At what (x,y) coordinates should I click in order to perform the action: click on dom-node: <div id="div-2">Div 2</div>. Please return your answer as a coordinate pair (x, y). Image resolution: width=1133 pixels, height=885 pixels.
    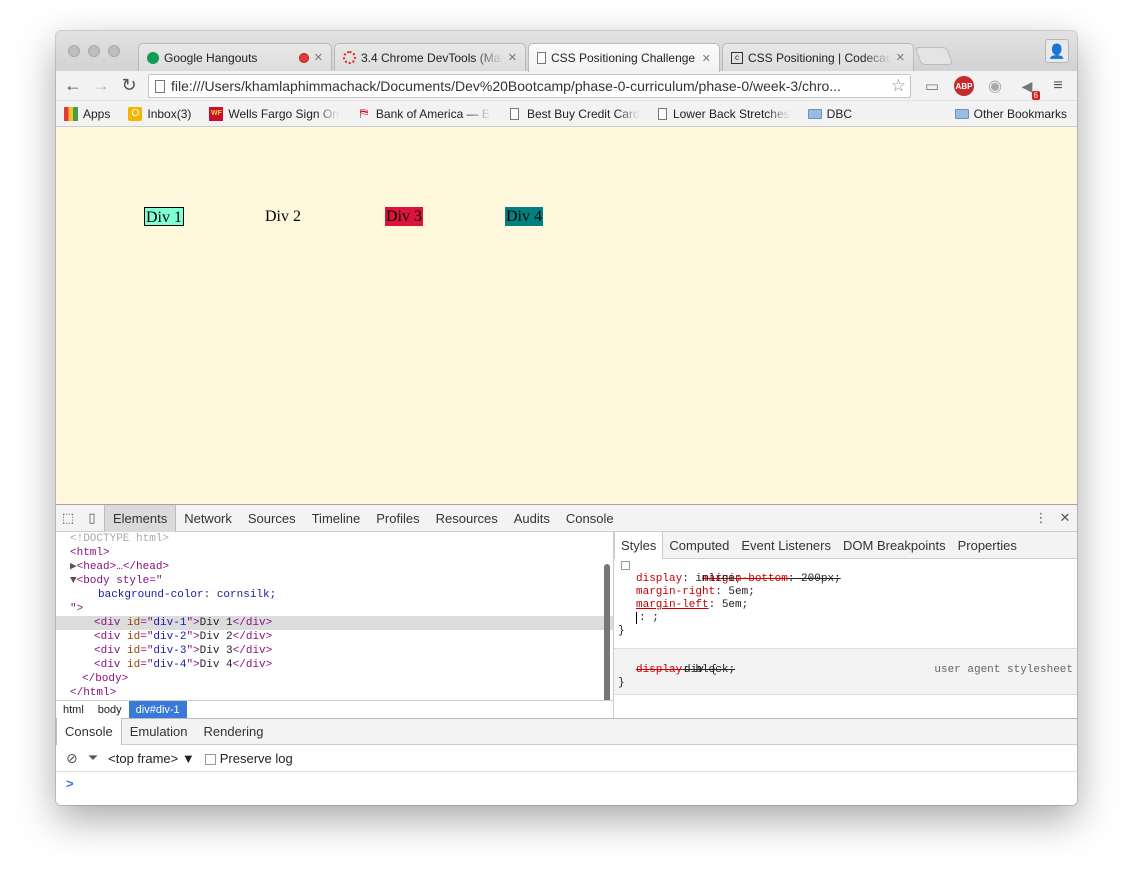
    Looking at the image, I should click on (334, 637).